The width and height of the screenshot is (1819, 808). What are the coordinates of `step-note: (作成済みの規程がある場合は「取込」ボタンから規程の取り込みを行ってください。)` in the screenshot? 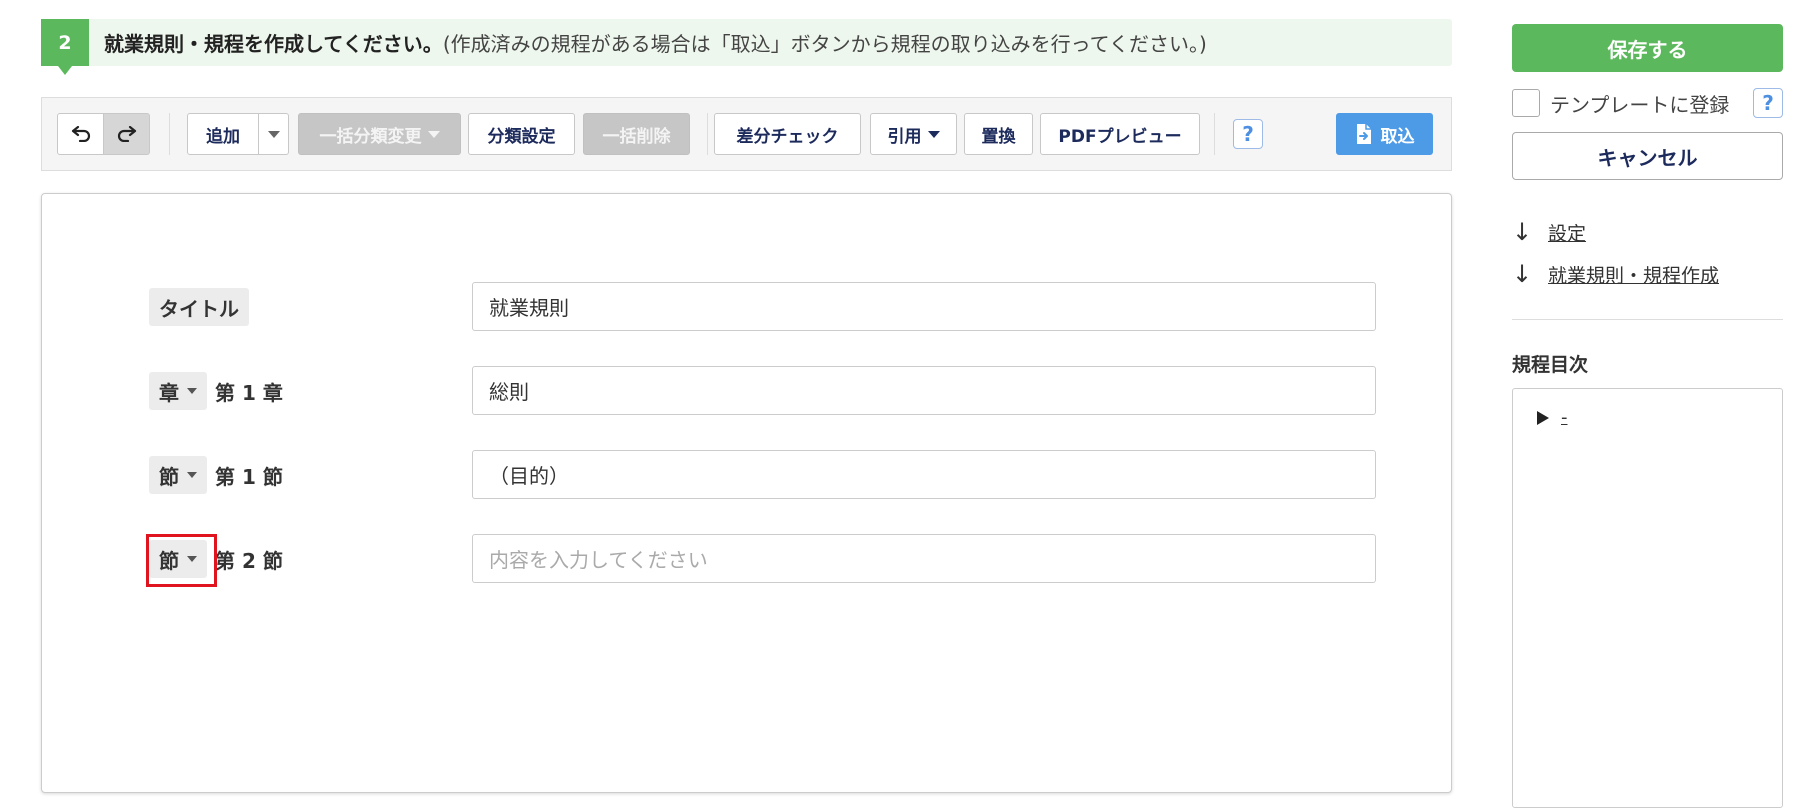 It's located at (824, 44).